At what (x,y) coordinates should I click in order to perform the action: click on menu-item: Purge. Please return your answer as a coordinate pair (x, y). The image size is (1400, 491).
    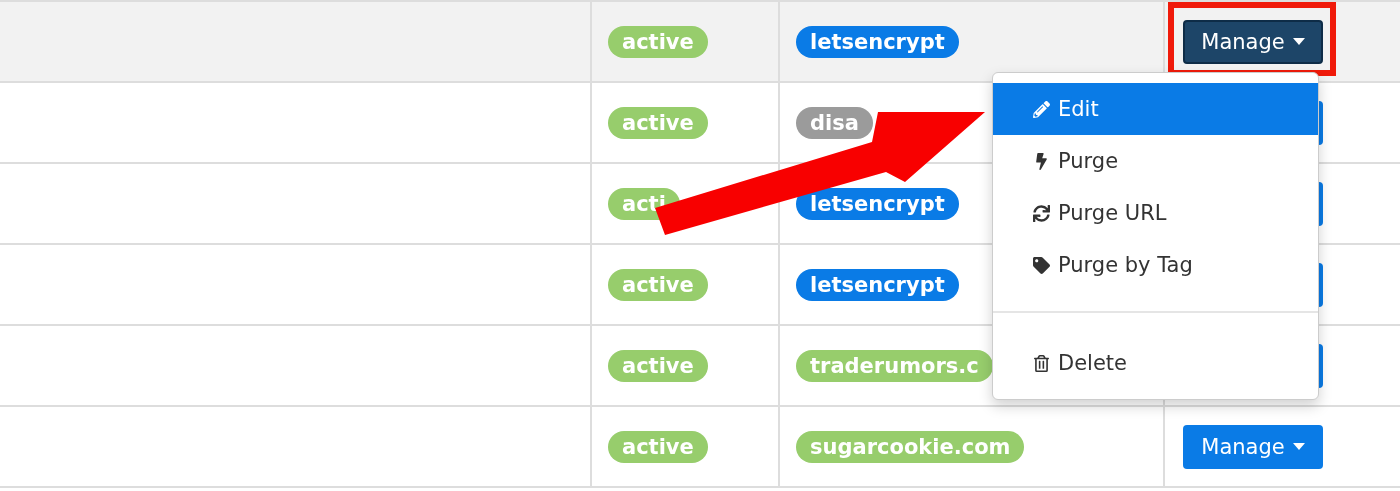
    Looking at the image, I should click on (1155, 161).